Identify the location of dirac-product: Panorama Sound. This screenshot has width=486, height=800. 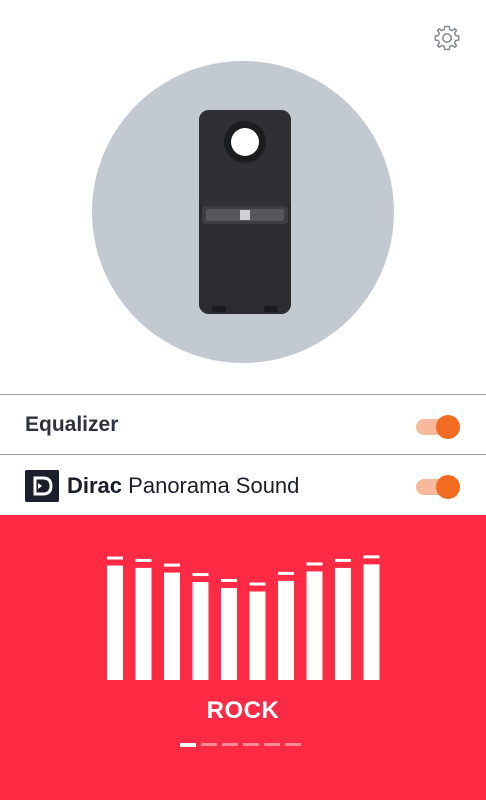
(214, 485).